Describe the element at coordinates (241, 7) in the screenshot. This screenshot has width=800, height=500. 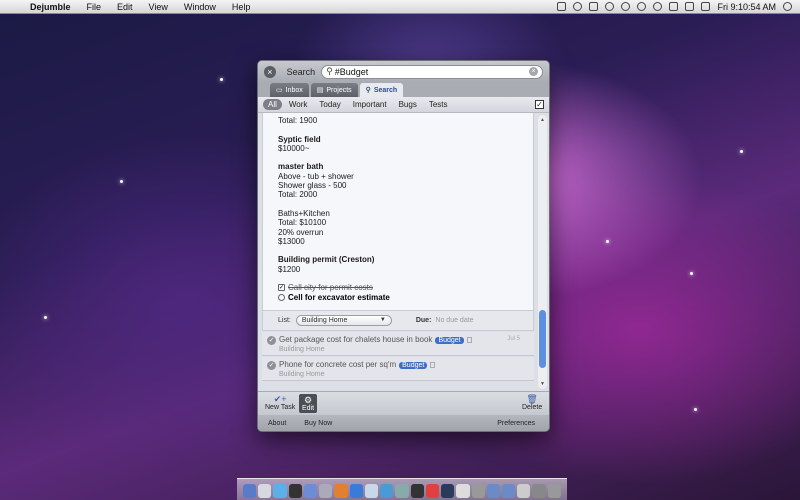
I see `menu-help: Help` at that location.